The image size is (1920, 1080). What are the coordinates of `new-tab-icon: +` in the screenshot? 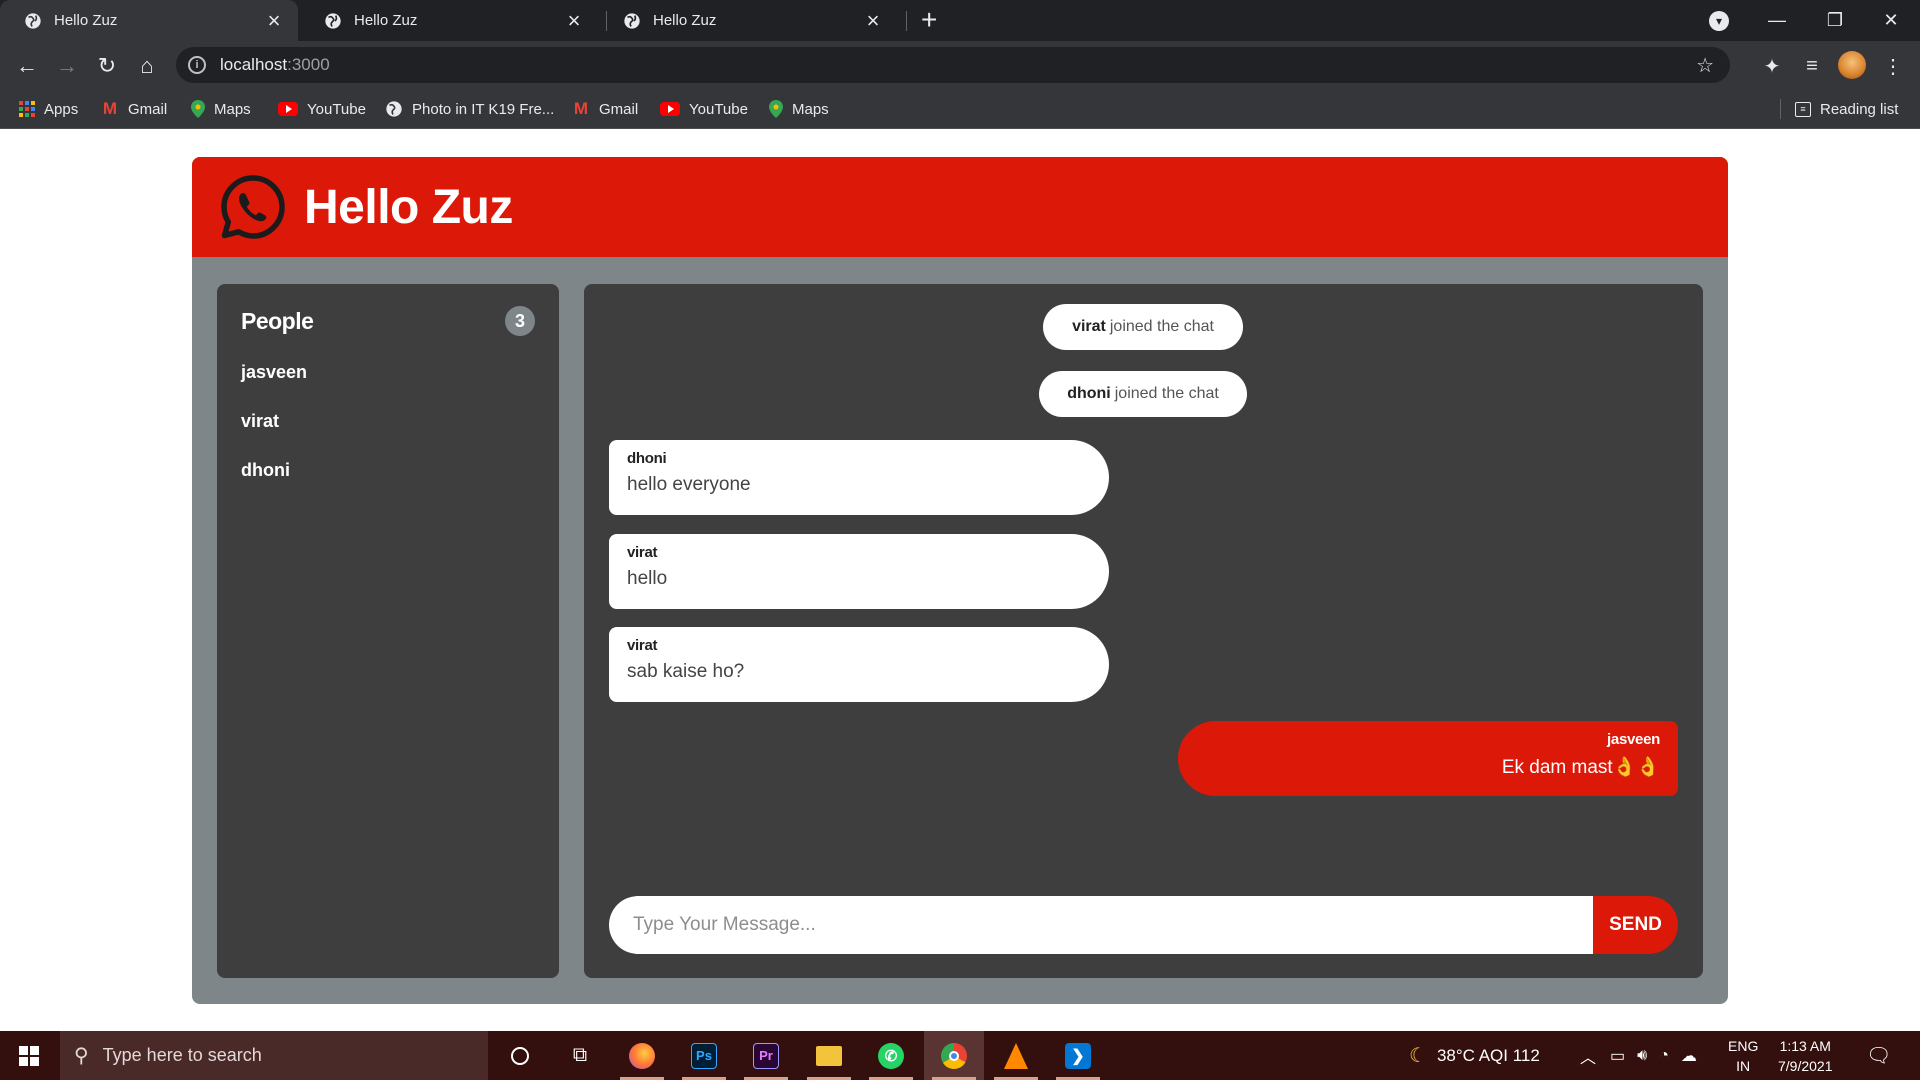 It's located at (929, 20).